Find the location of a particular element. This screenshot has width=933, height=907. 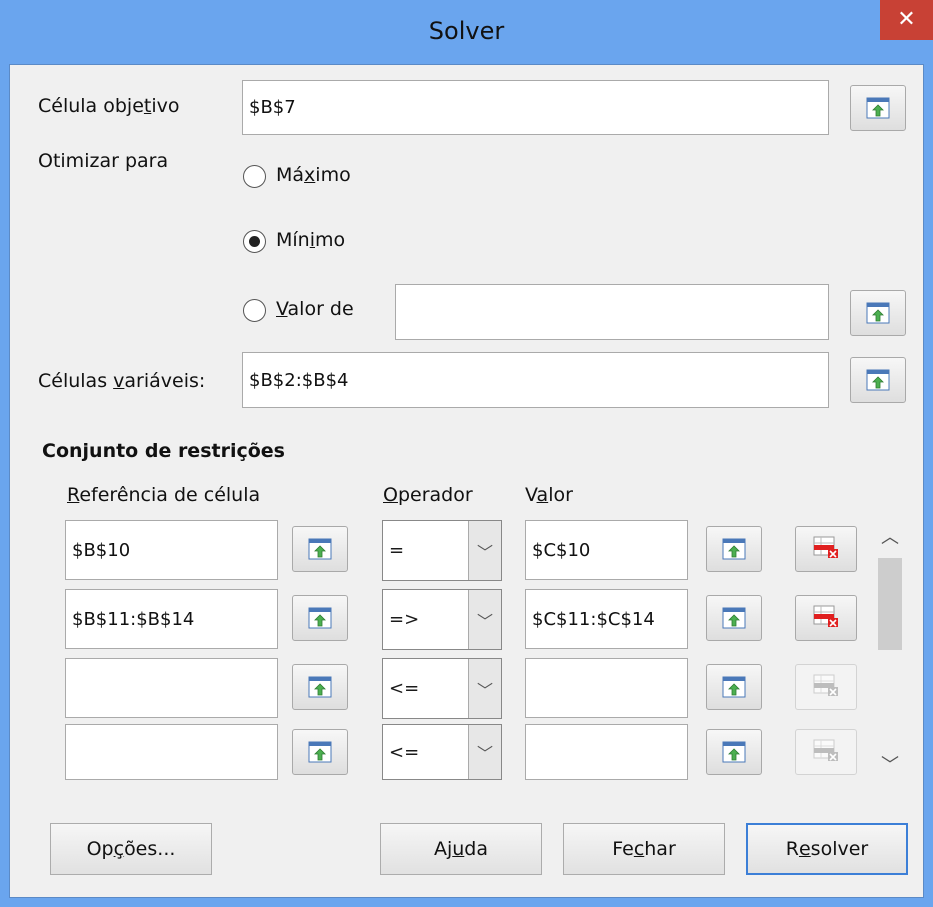

radio-value-of-label: Valor de is located at coordinates (315, 309).